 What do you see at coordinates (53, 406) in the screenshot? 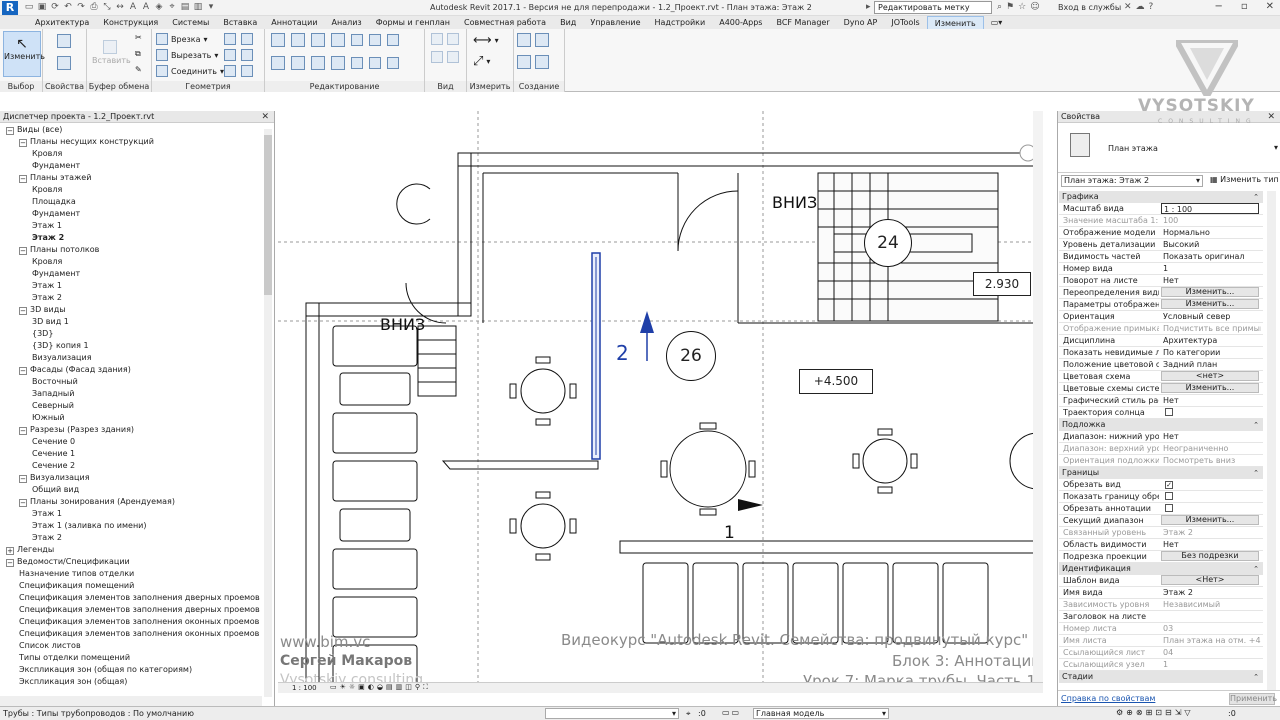
I see `browser-node: Северный` at bounding box center [53, 406].